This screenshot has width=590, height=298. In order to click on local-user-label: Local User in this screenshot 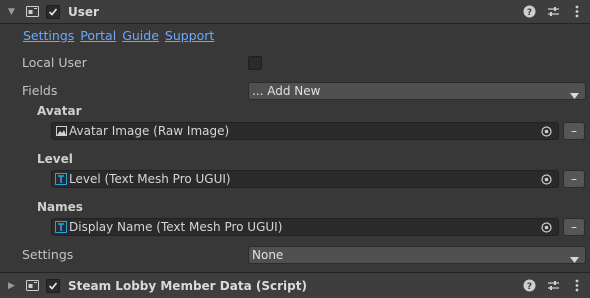, I will do `click(54, 62)`.